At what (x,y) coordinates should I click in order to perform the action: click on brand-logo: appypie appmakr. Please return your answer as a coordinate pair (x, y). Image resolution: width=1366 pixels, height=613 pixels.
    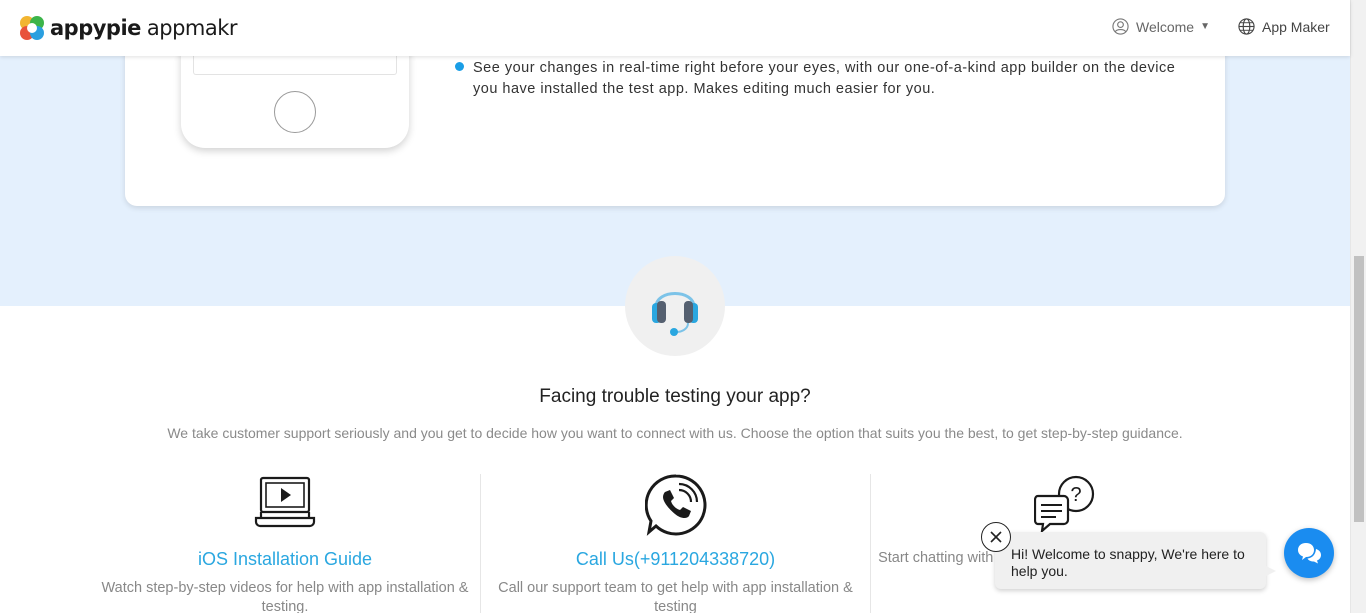
    Looking at the image, I should click on (128, 28).